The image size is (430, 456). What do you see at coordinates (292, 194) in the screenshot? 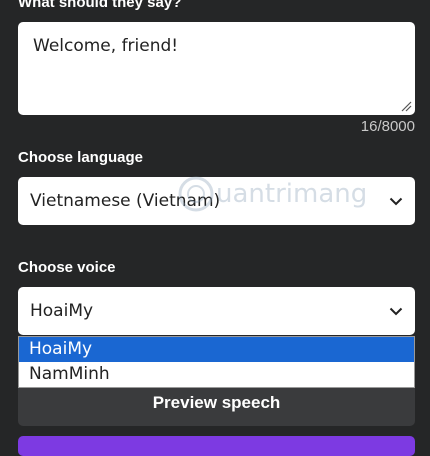
I see `watermark-text: uantrimang` at bounding box center [292, 194].